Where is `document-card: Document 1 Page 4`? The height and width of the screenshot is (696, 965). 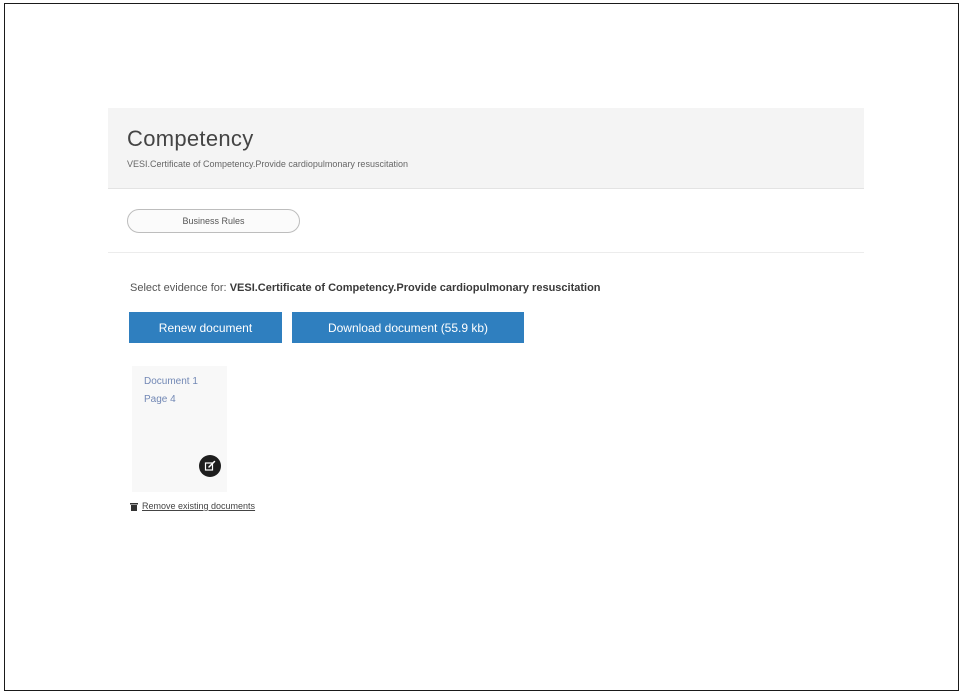
document-card: Document 1 Page 4 is located at coordinates (179, 429).